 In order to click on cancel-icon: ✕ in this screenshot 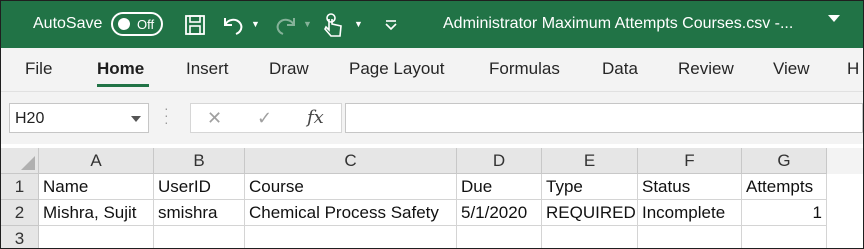, I will do `click(214, 118)`.